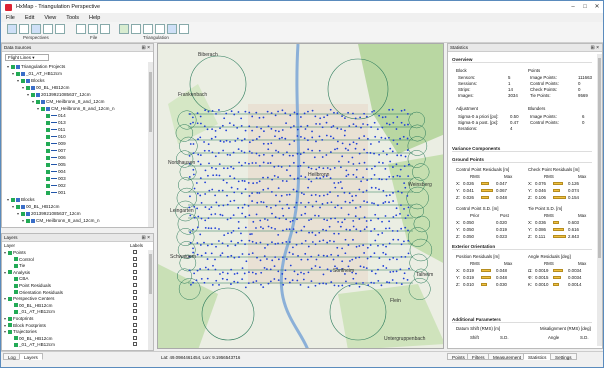 This screenshot has width=604, height=368. I want to click on project-scrollbar, so click(150, 144).